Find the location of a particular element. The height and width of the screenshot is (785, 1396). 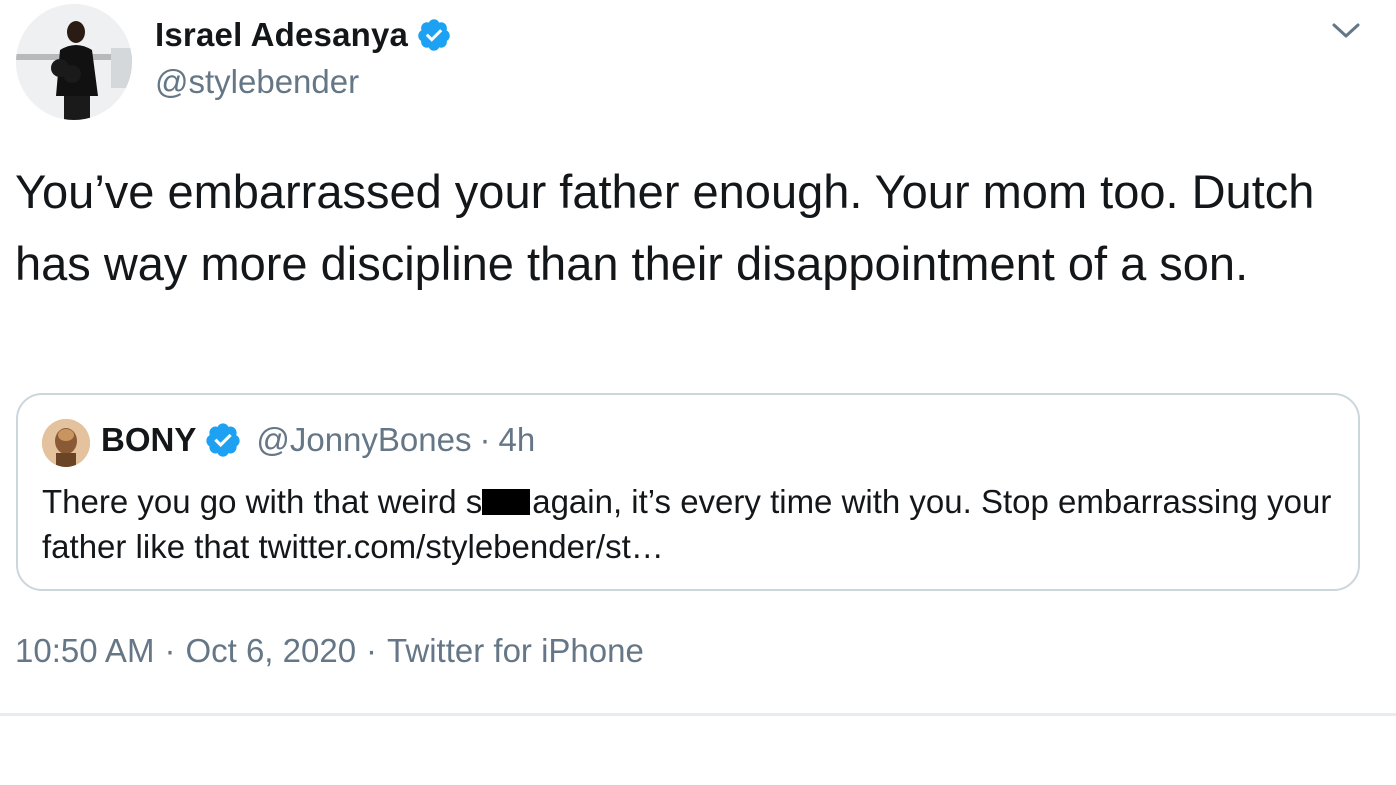

quote-avatar-photo is located at coordinates (66, 443).